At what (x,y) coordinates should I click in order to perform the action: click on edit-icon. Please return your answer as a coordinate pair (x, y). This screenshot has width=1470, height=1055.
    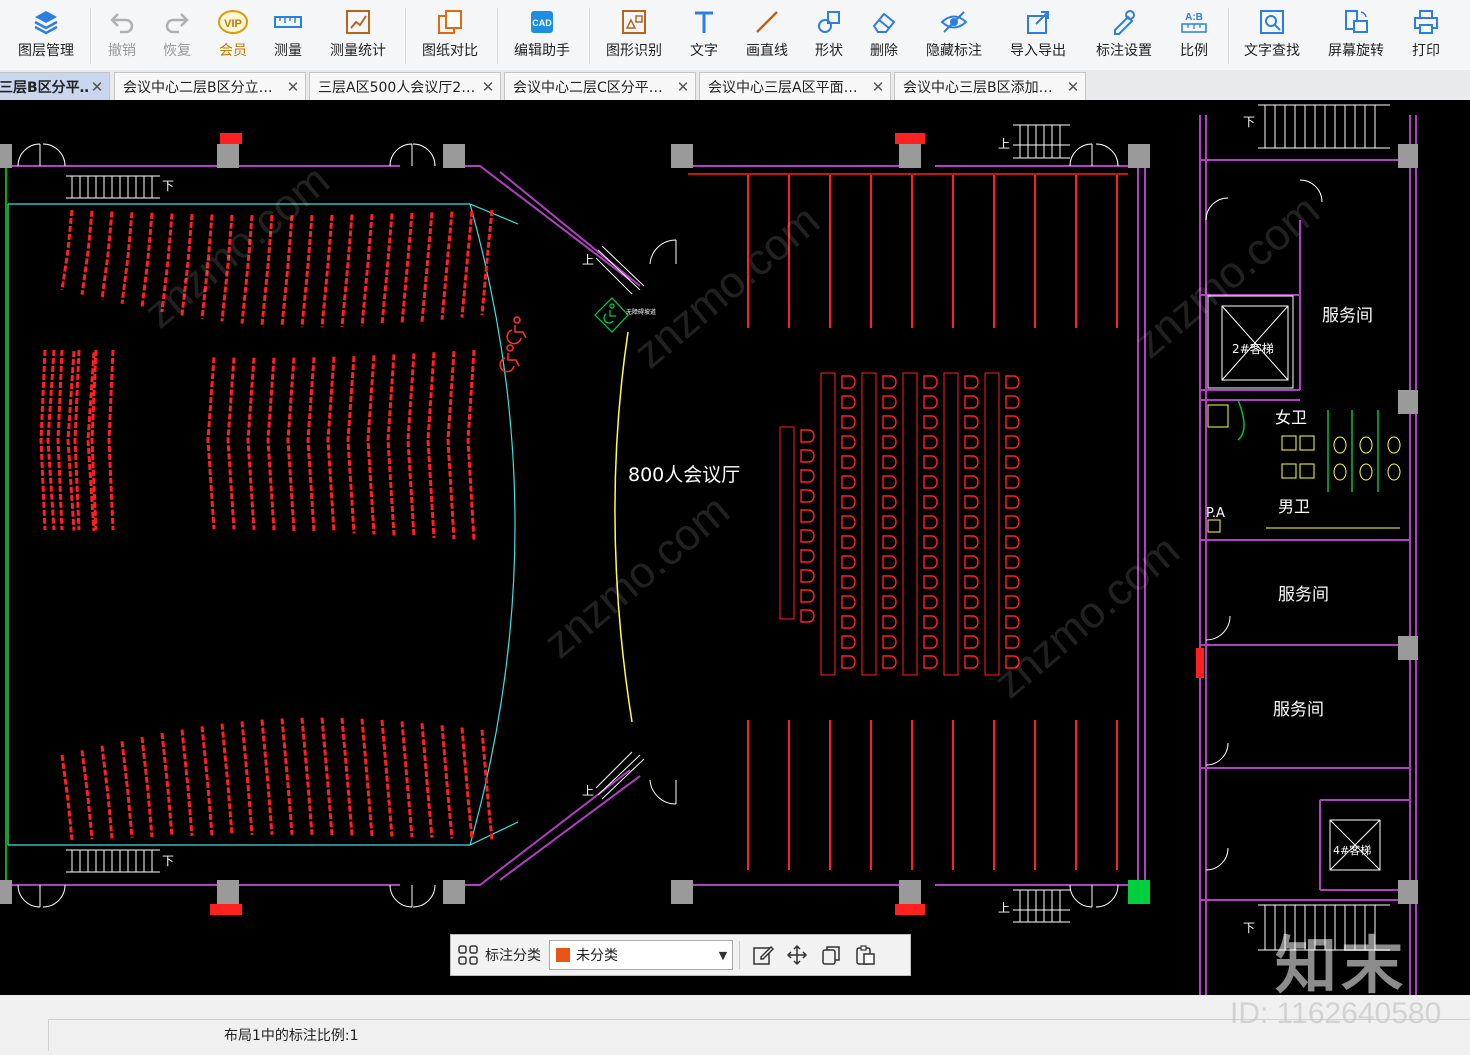
    Looking at the image, I should click on (763, 955).